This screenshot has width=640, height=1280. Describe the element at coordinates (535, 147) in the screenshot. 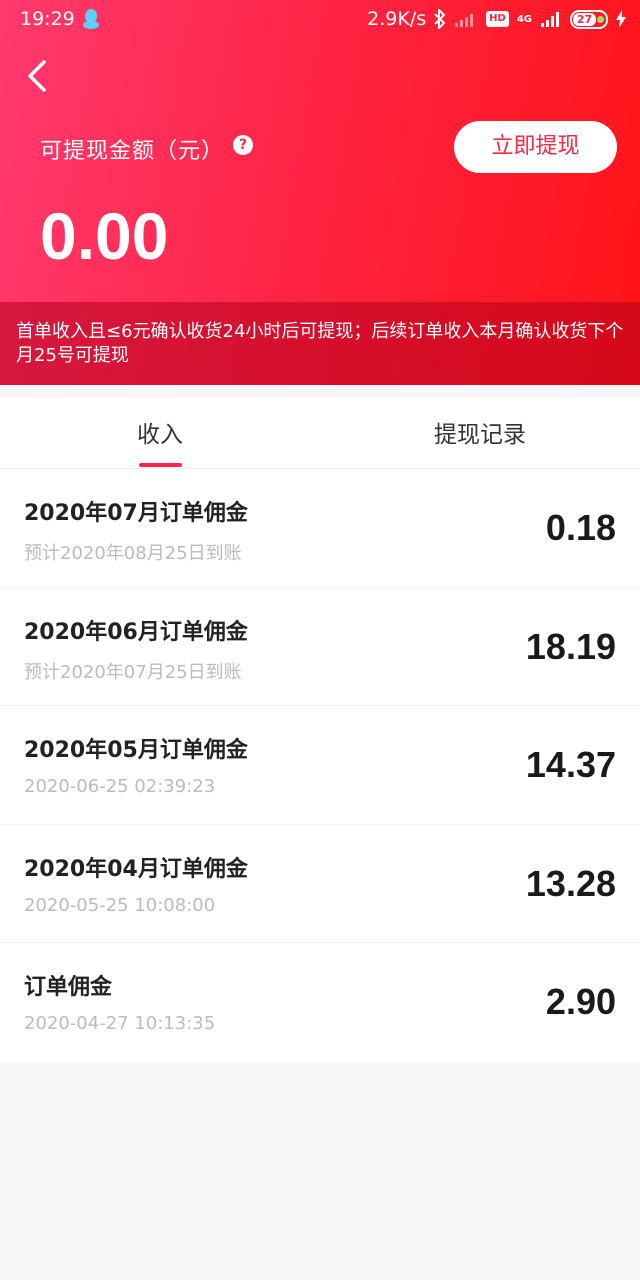

I see `withdraw-now-button: 立即提现` at that location.